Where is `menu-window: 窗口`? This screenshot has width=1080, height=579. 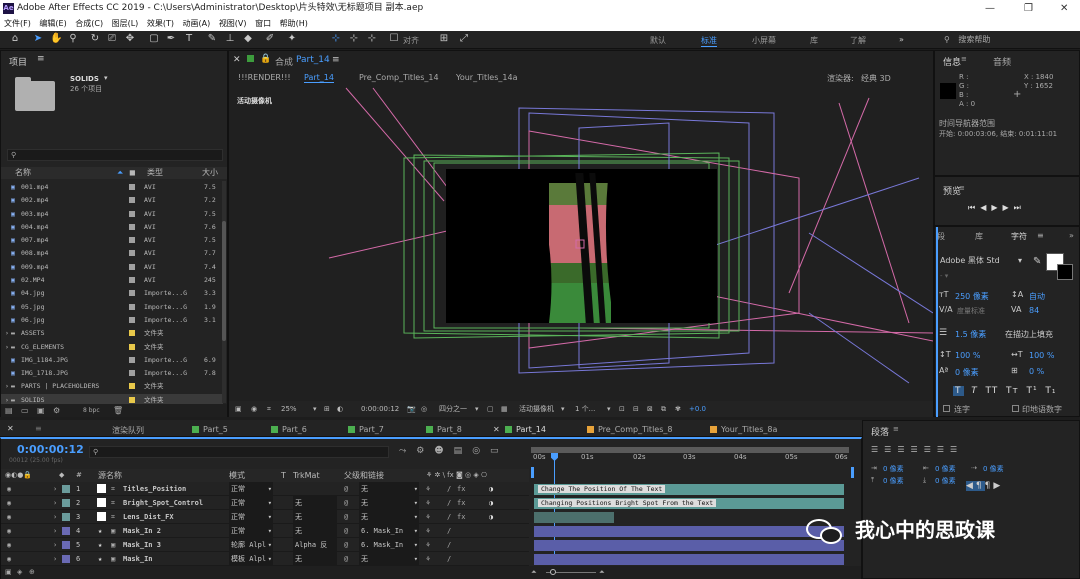
menu-window: 窗口 is located at coordinates (263, 23).